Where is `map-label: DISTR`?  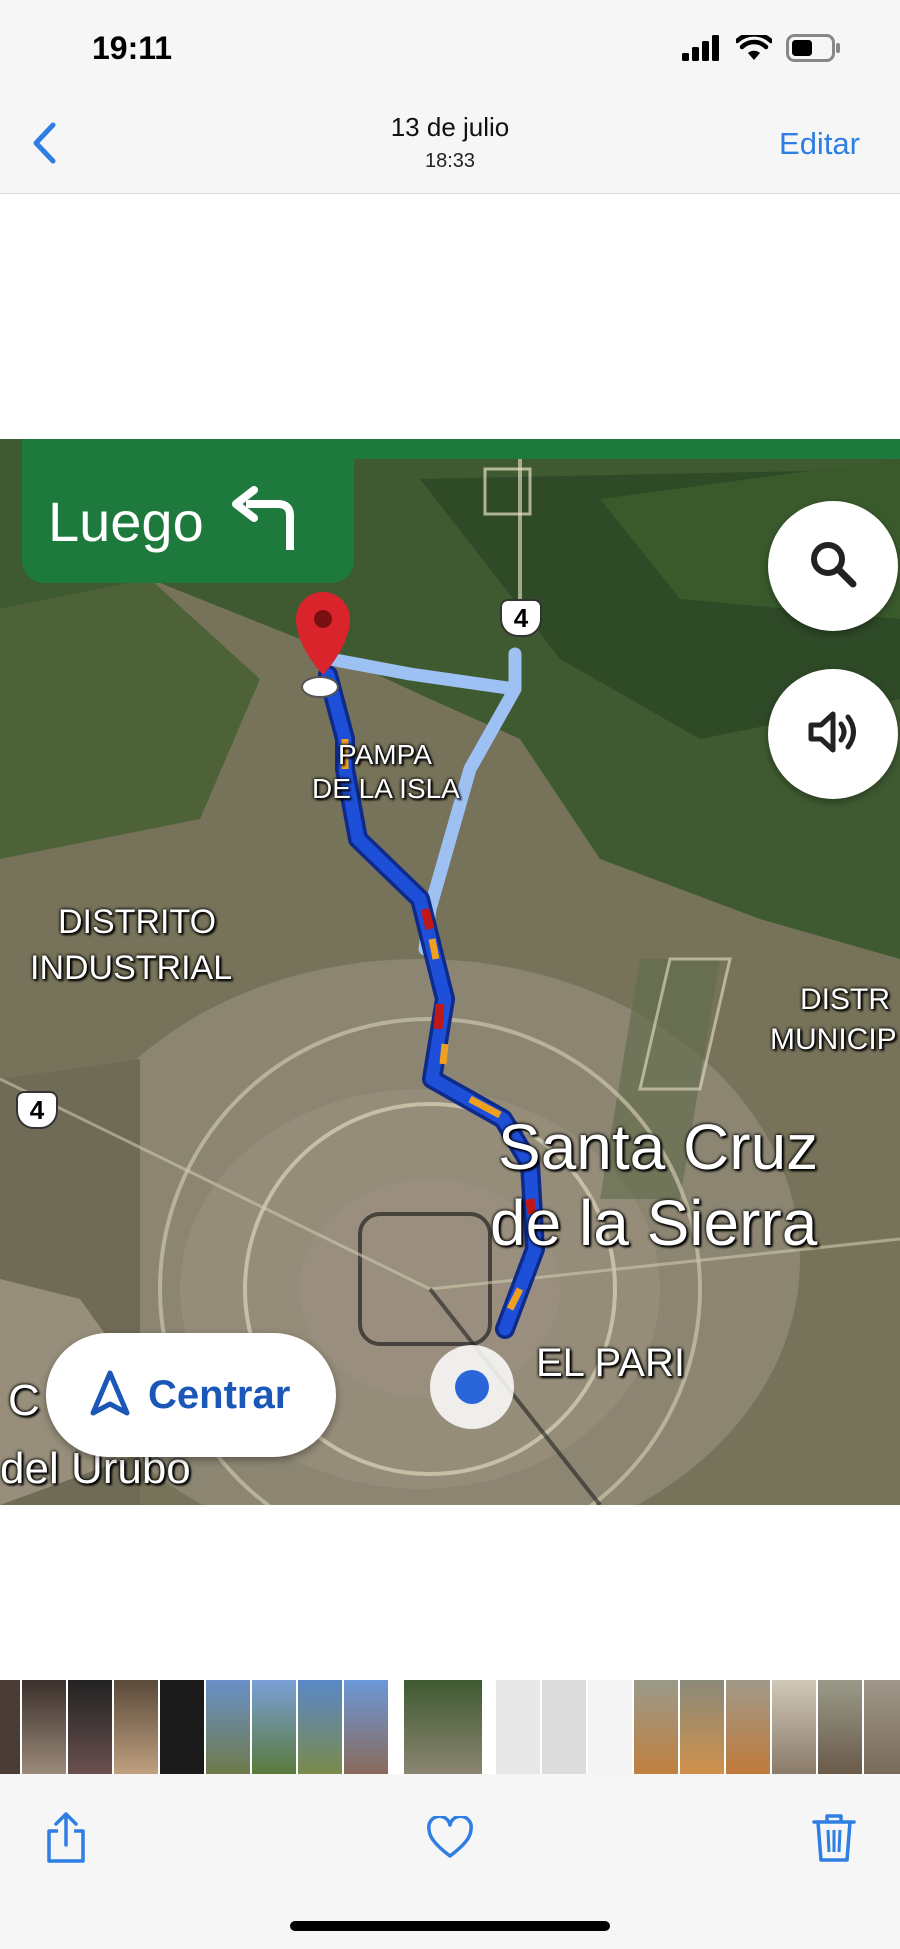 map-label: DISTR is located at coordinates (845, 999).